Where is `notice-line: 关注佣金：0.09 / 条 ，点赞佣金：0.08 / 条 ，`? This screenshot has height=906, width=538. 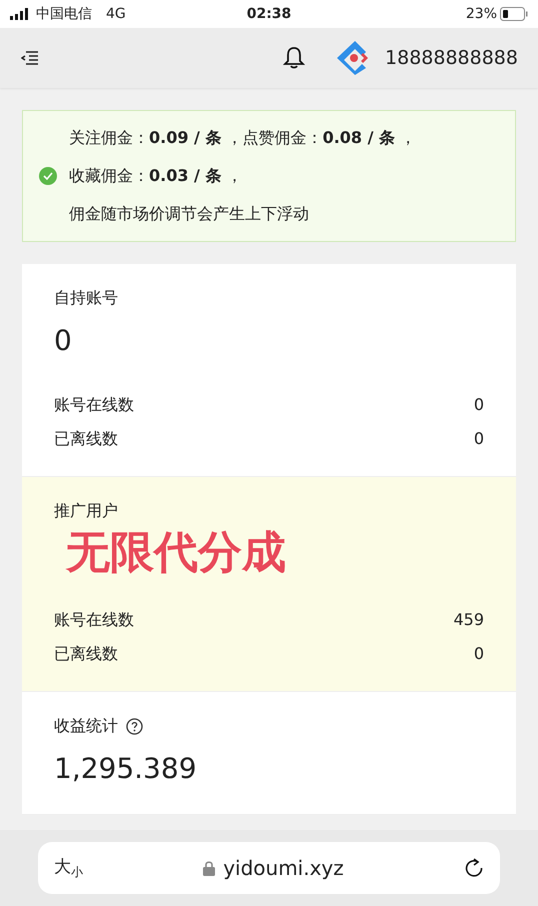 notice-line: 关注佣金：0.09 / 条 ，点赞佣金：0.08 / 条 ， is located at coordinates (242, 138).